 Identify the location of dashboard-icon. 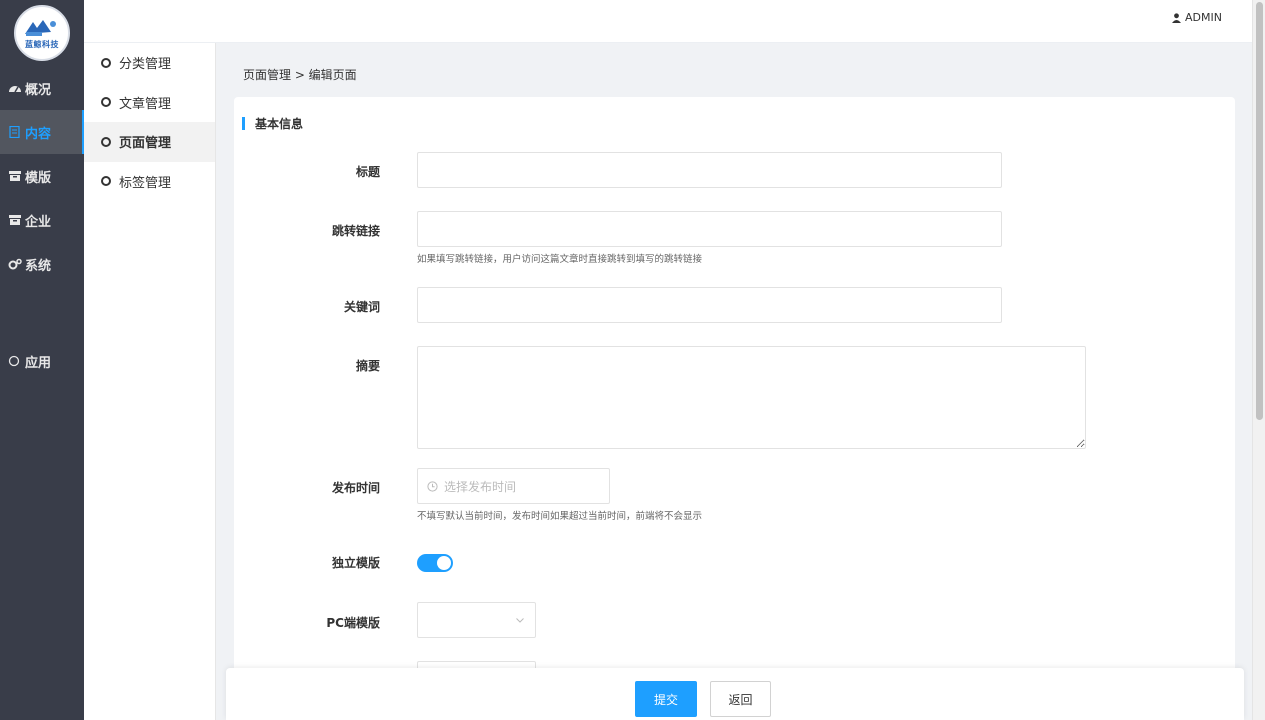
(15, 89).